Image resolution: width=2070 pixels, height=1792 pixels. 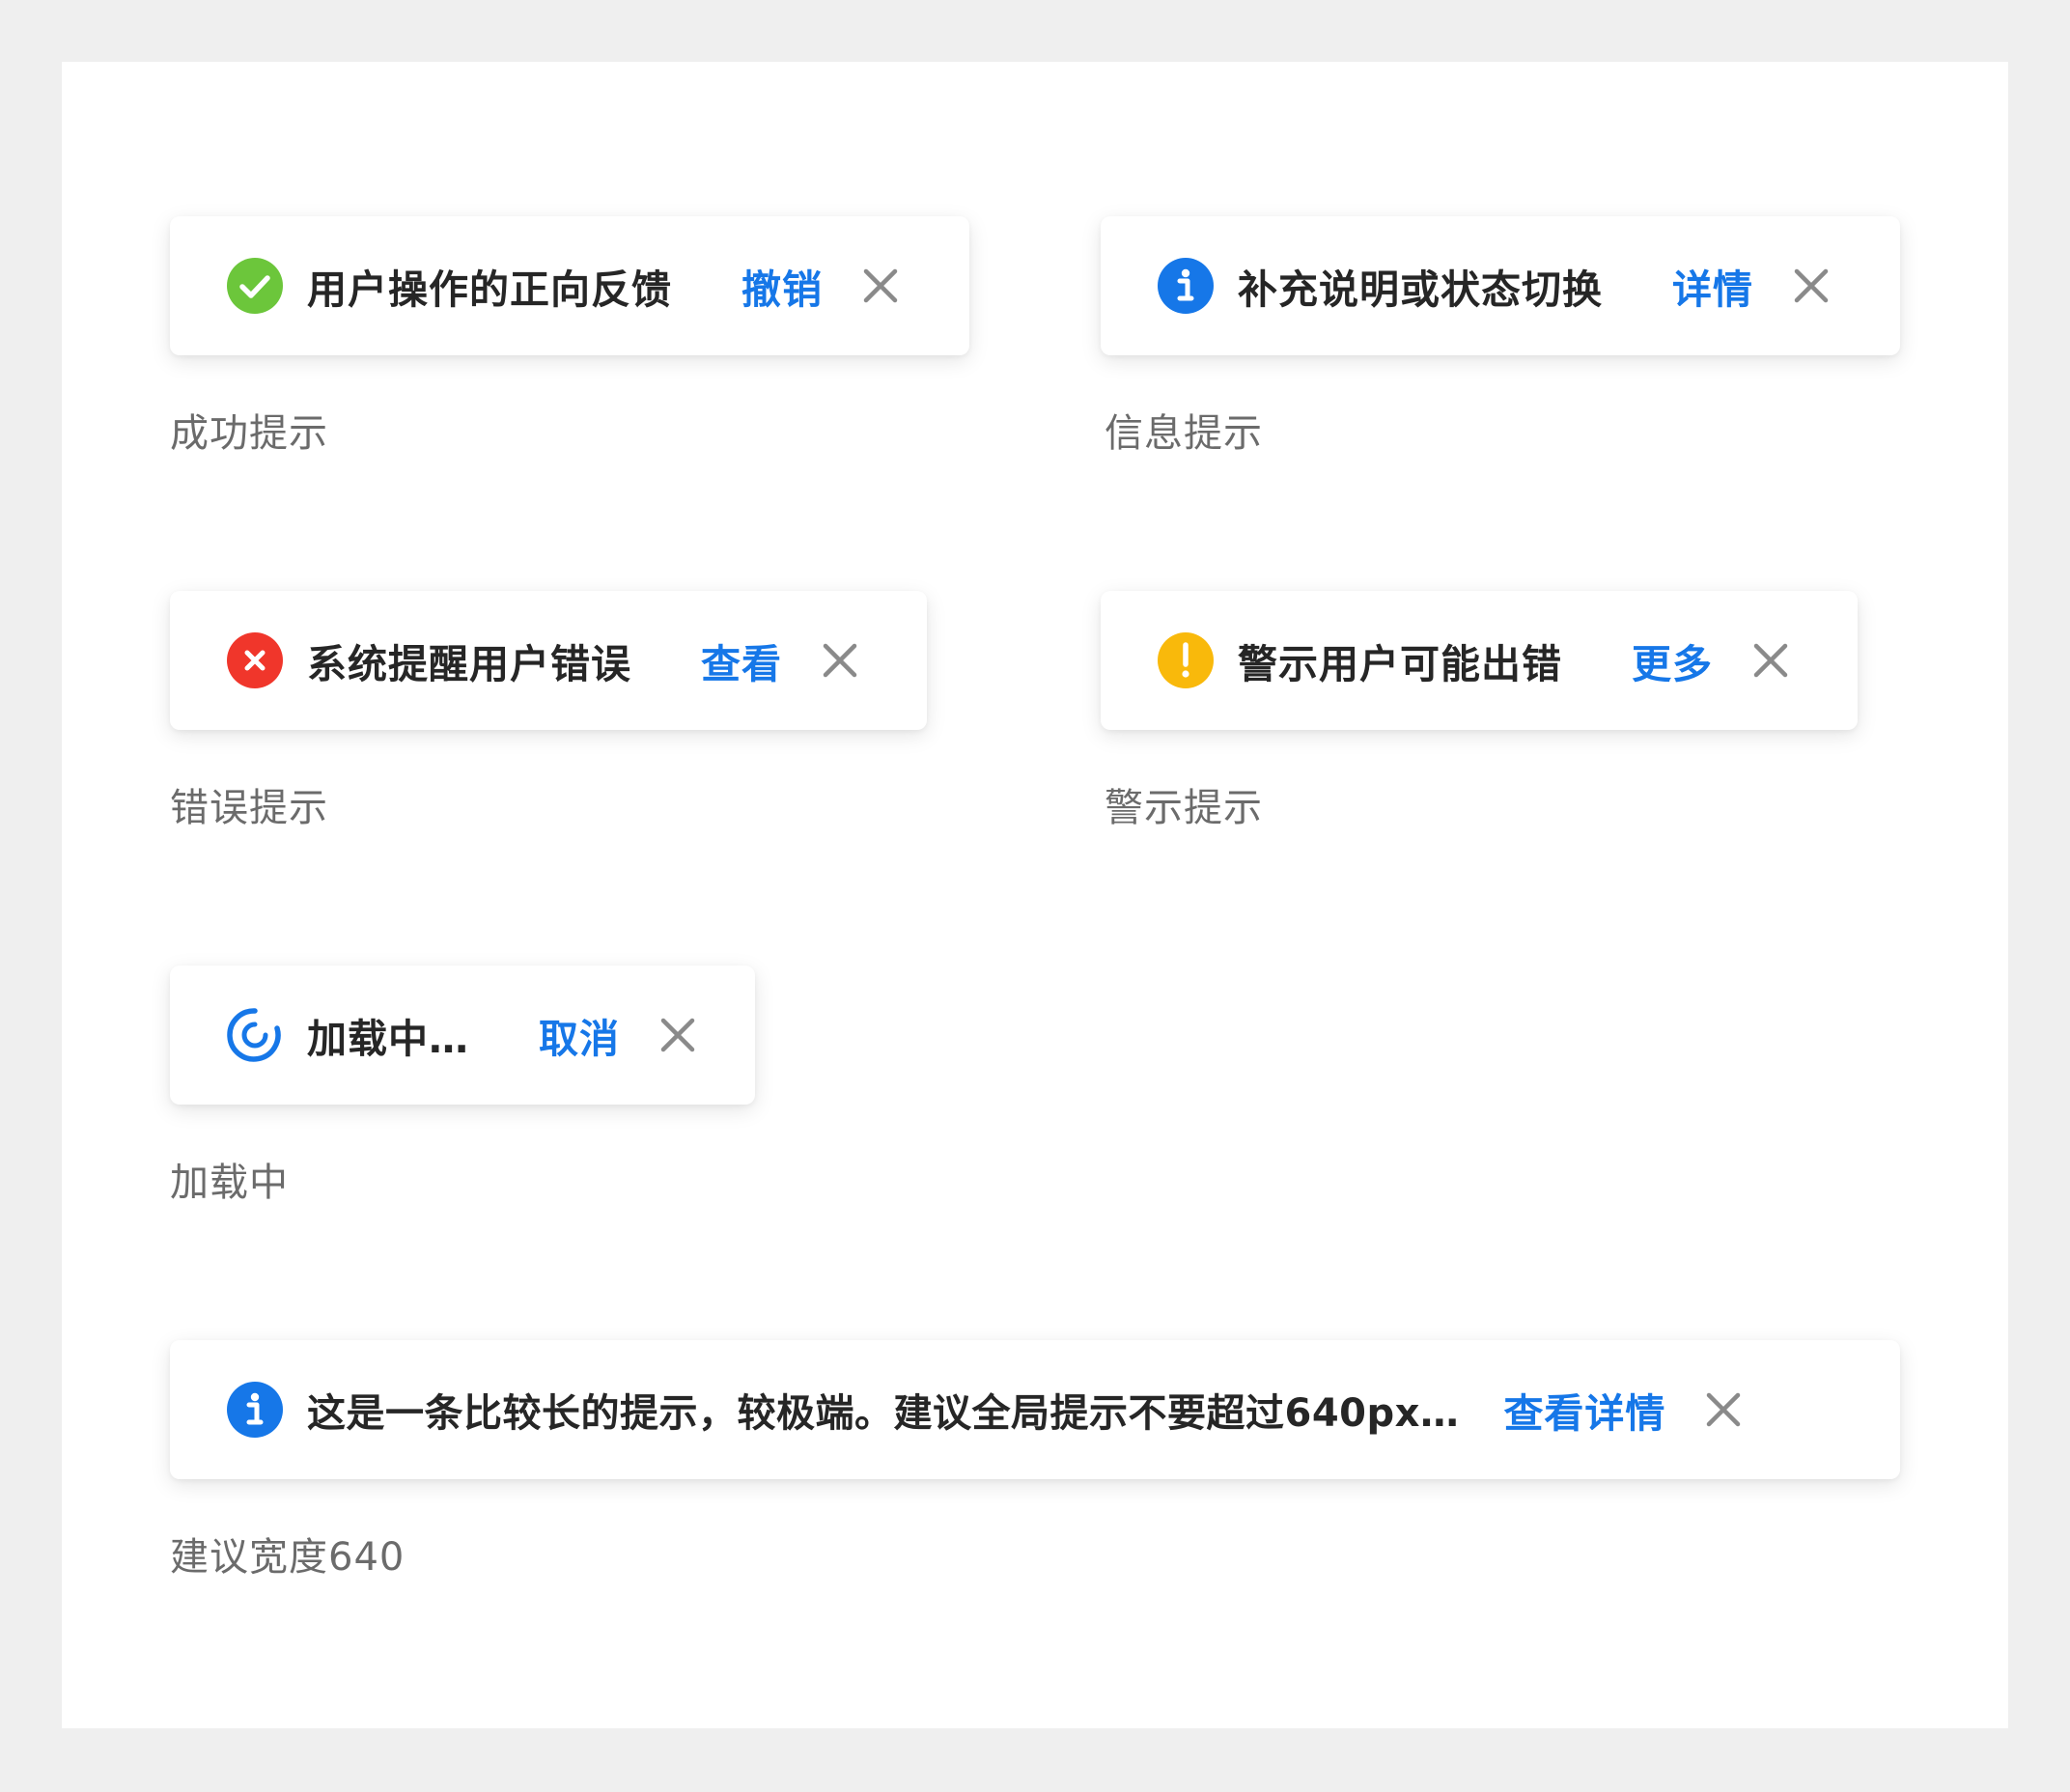 I want to click on toast-message: 系统提醒用户错误, so click(x=469, y=664).